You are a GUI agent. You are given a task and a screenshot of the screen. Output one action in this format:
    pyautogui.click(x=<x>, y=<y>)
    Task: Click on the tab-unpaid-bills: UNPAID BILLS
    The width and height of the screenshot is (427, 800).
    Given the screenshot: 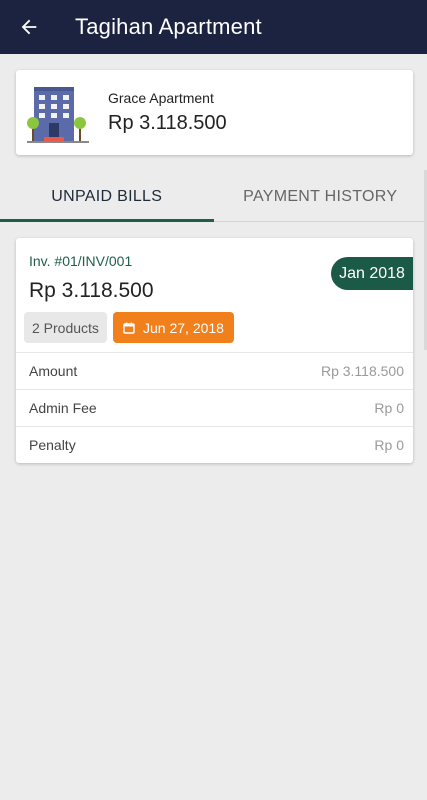 What is the action you would take?
    pyautogui.click(x=107, y=197)
    